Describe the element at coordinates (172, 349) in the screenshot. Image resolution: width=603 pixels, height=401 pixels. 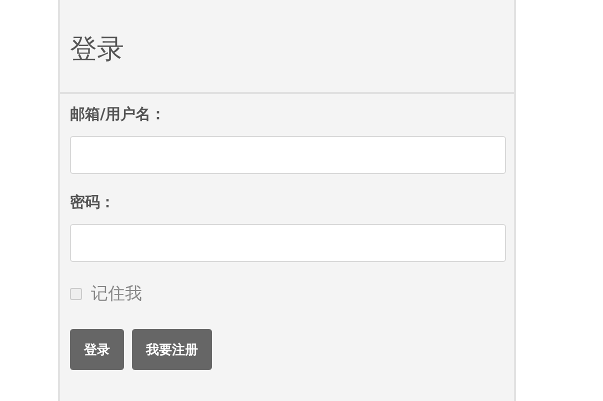
I see `register-button: 我要注册` at that location.